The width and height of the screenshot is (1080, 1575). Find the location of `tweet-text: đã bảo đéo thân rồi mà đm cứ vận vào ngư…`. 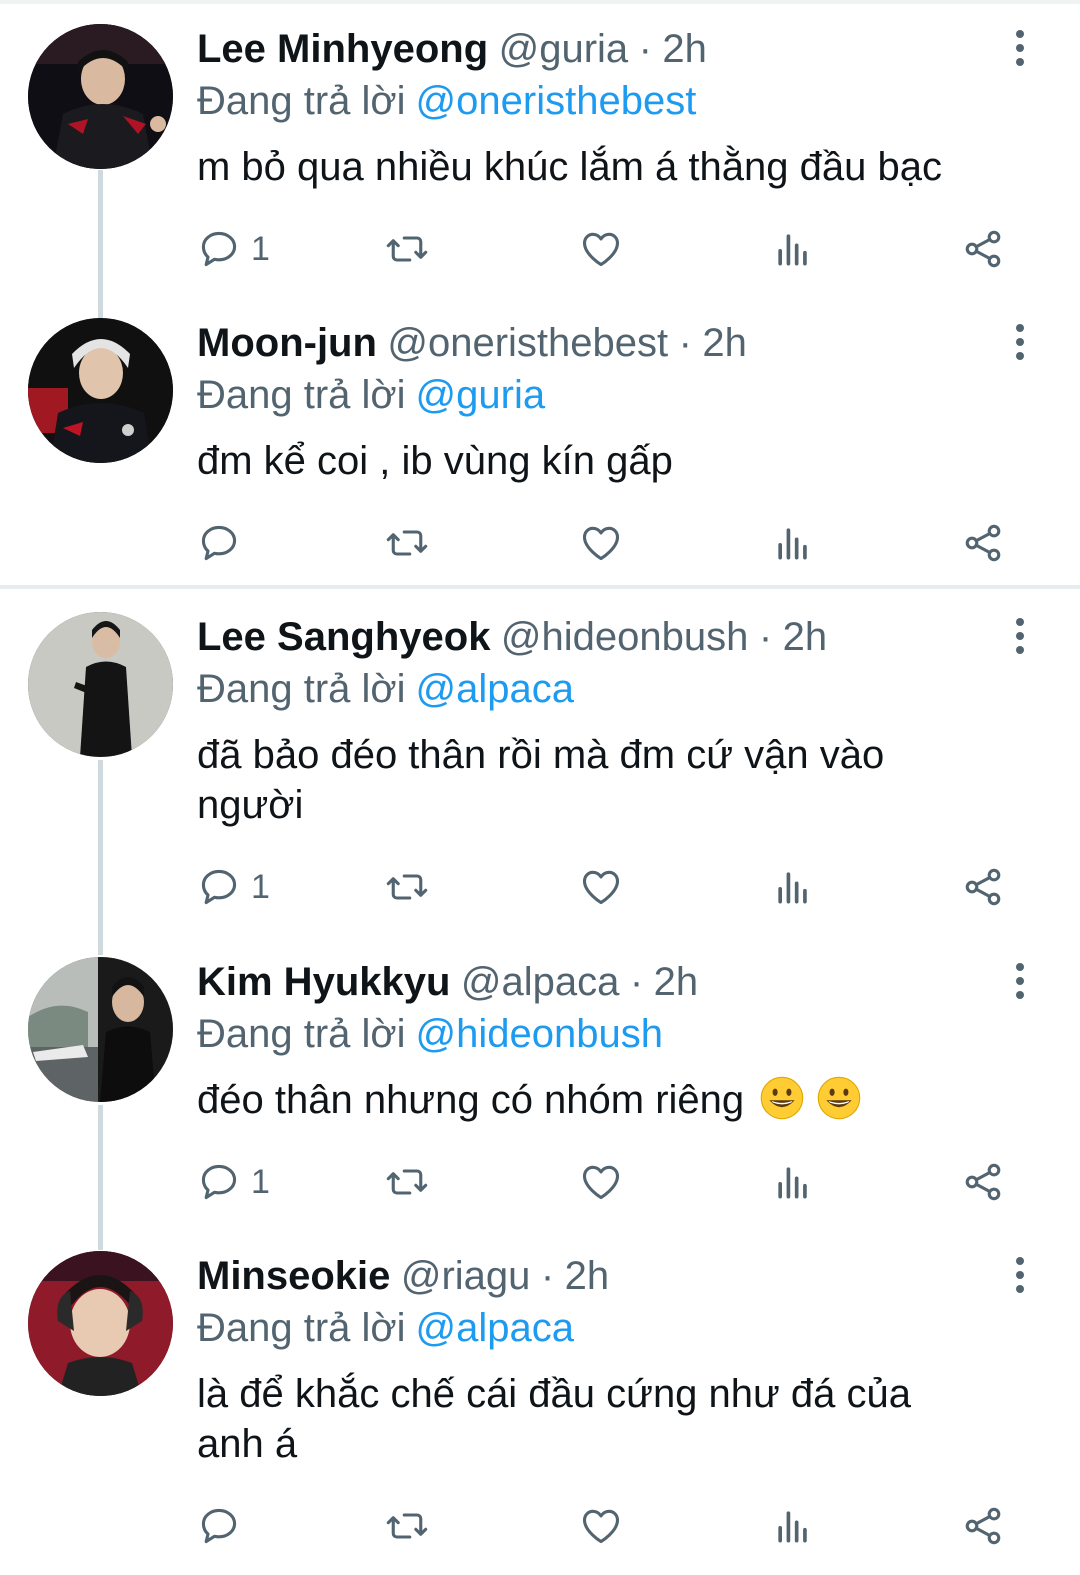

tweet-text: đã bảo đéo thân rồi mà đm cứ vận vào ngư… is located at coordinates (541, 780).